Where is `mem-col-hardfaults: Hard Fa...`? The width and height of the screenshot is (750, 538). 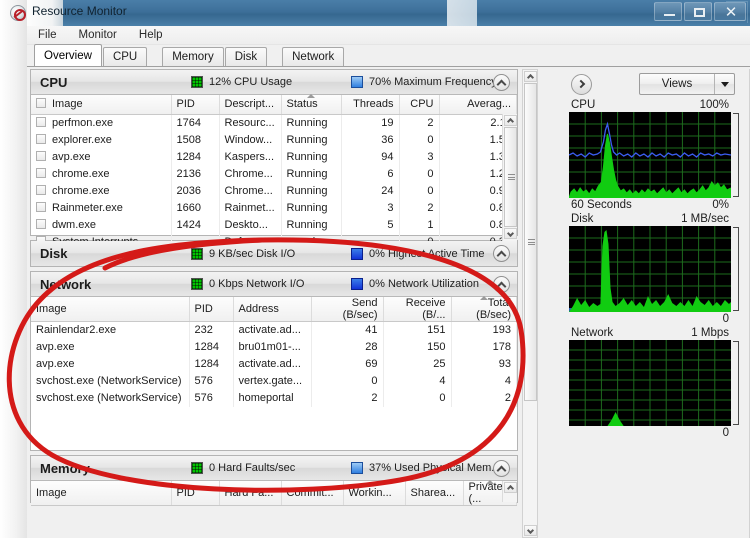
mem-col-hardfaults: Hard Fa... is located at coordinates (250, 493).